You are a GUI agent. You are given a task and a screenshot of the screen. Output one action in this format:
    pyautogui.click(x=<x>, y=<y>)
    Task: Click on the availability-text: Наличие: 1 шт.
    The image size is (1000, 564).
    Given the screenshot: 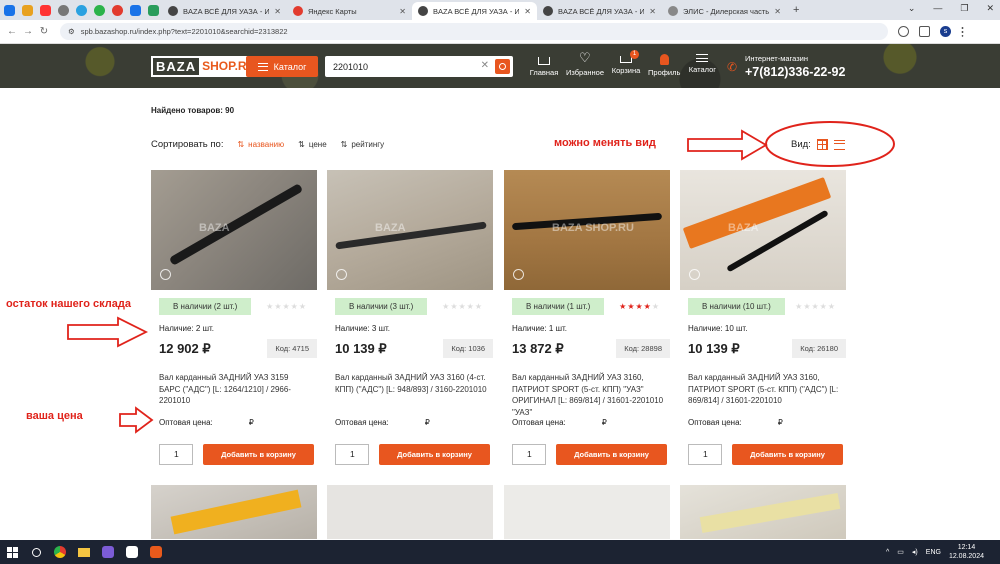 What is the action you would take?
    pyautogui.click(x=539, y=328)
    